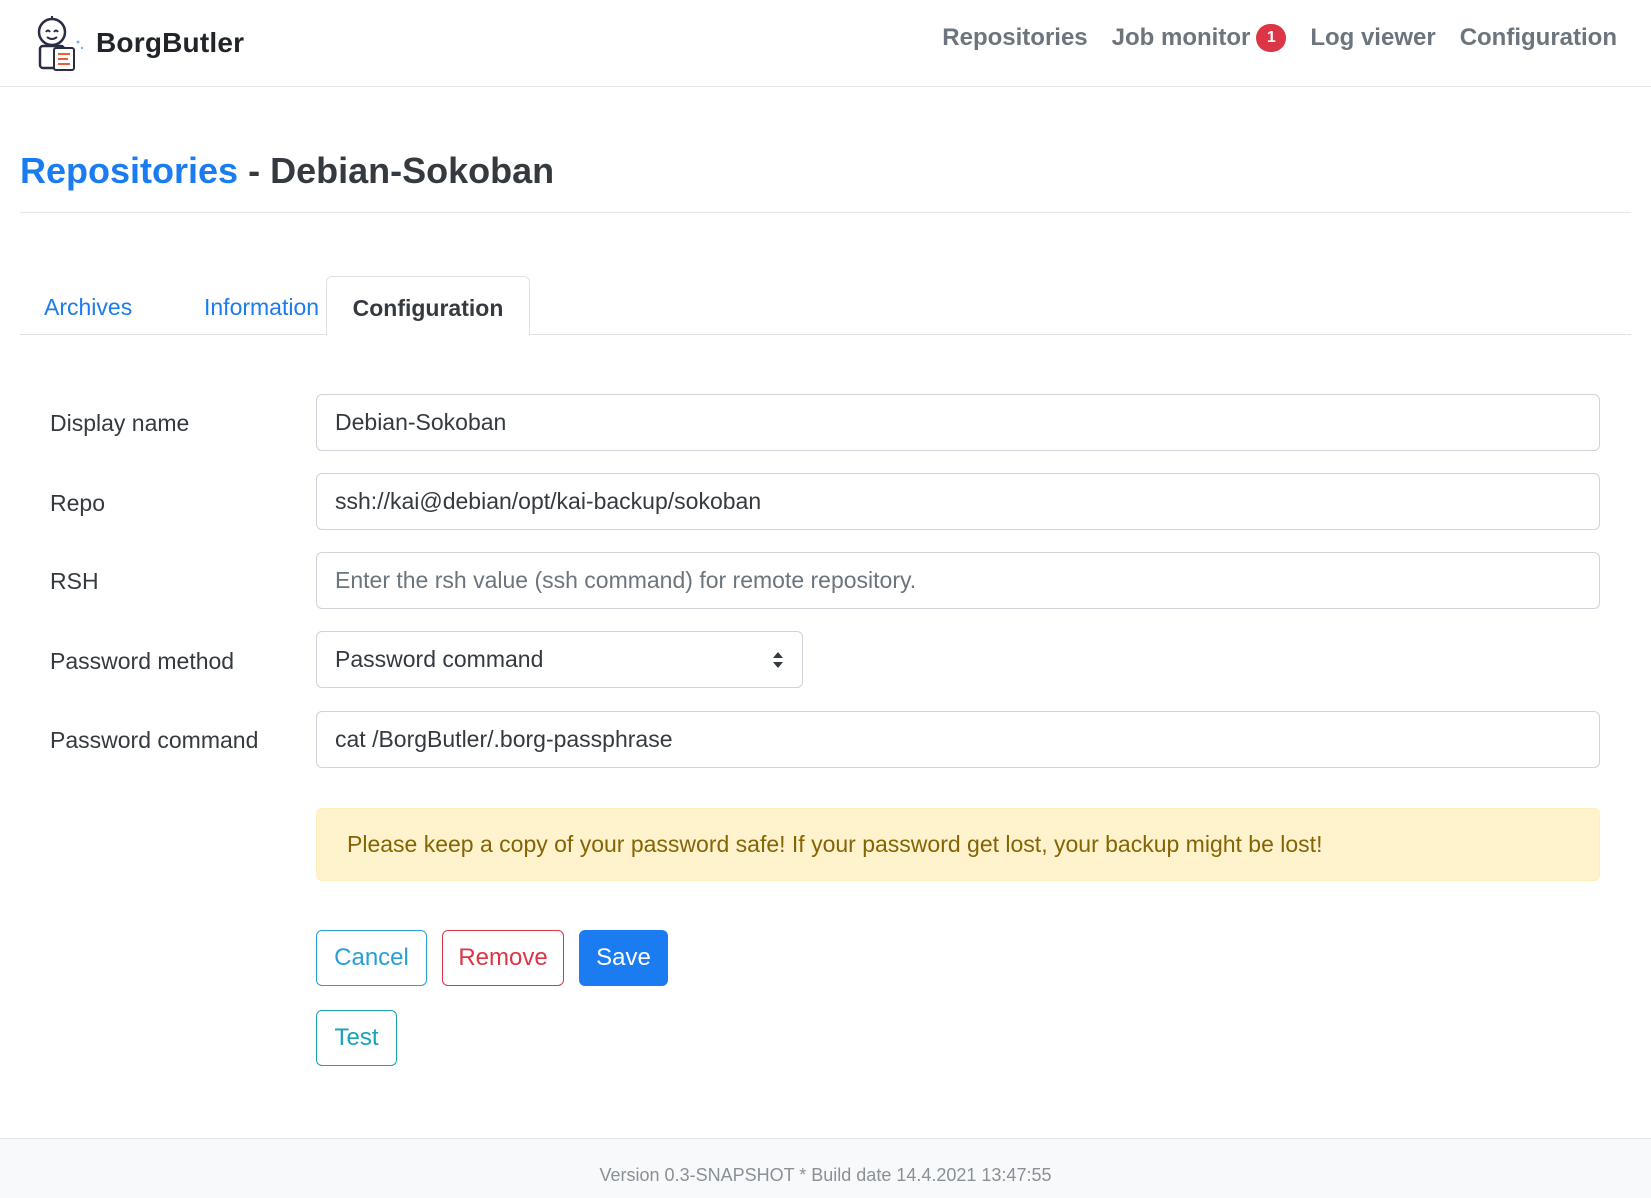  What do you see at coordinates (778, 660) in the screenshot?
I see `select-updown-icon` at bounding box center [778, 660].